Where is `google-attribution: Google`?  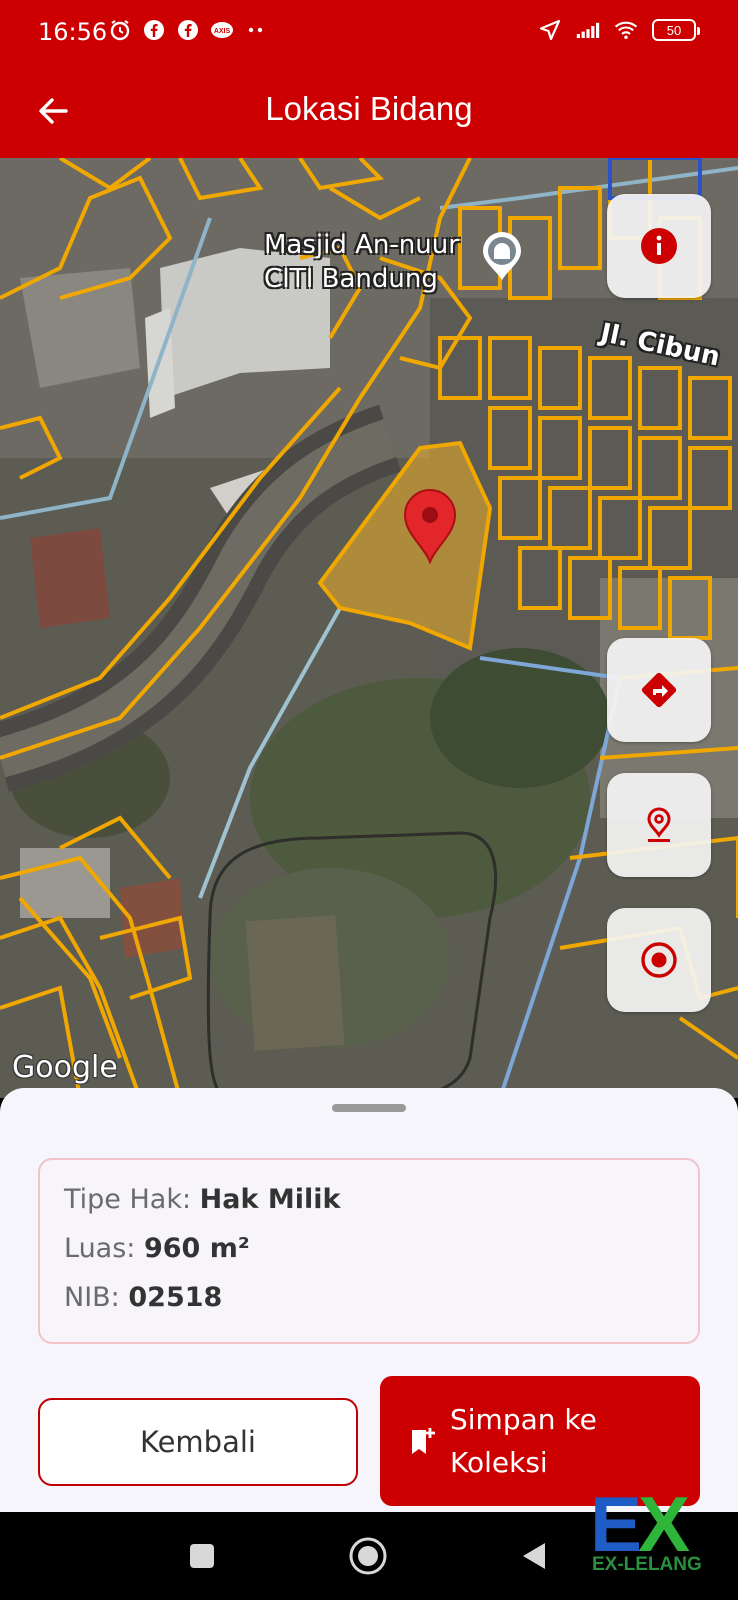
google-attribution: Google is located at coordinates (65, 1067).